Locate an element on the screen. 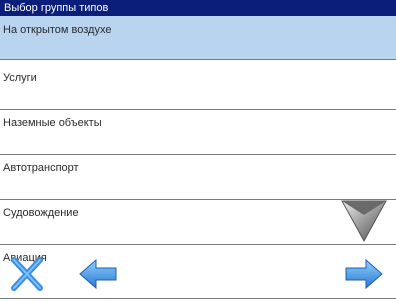 Image resolution: width=396 pixels, height=302 pixels. previous-button is located at coordinates (98, 274).